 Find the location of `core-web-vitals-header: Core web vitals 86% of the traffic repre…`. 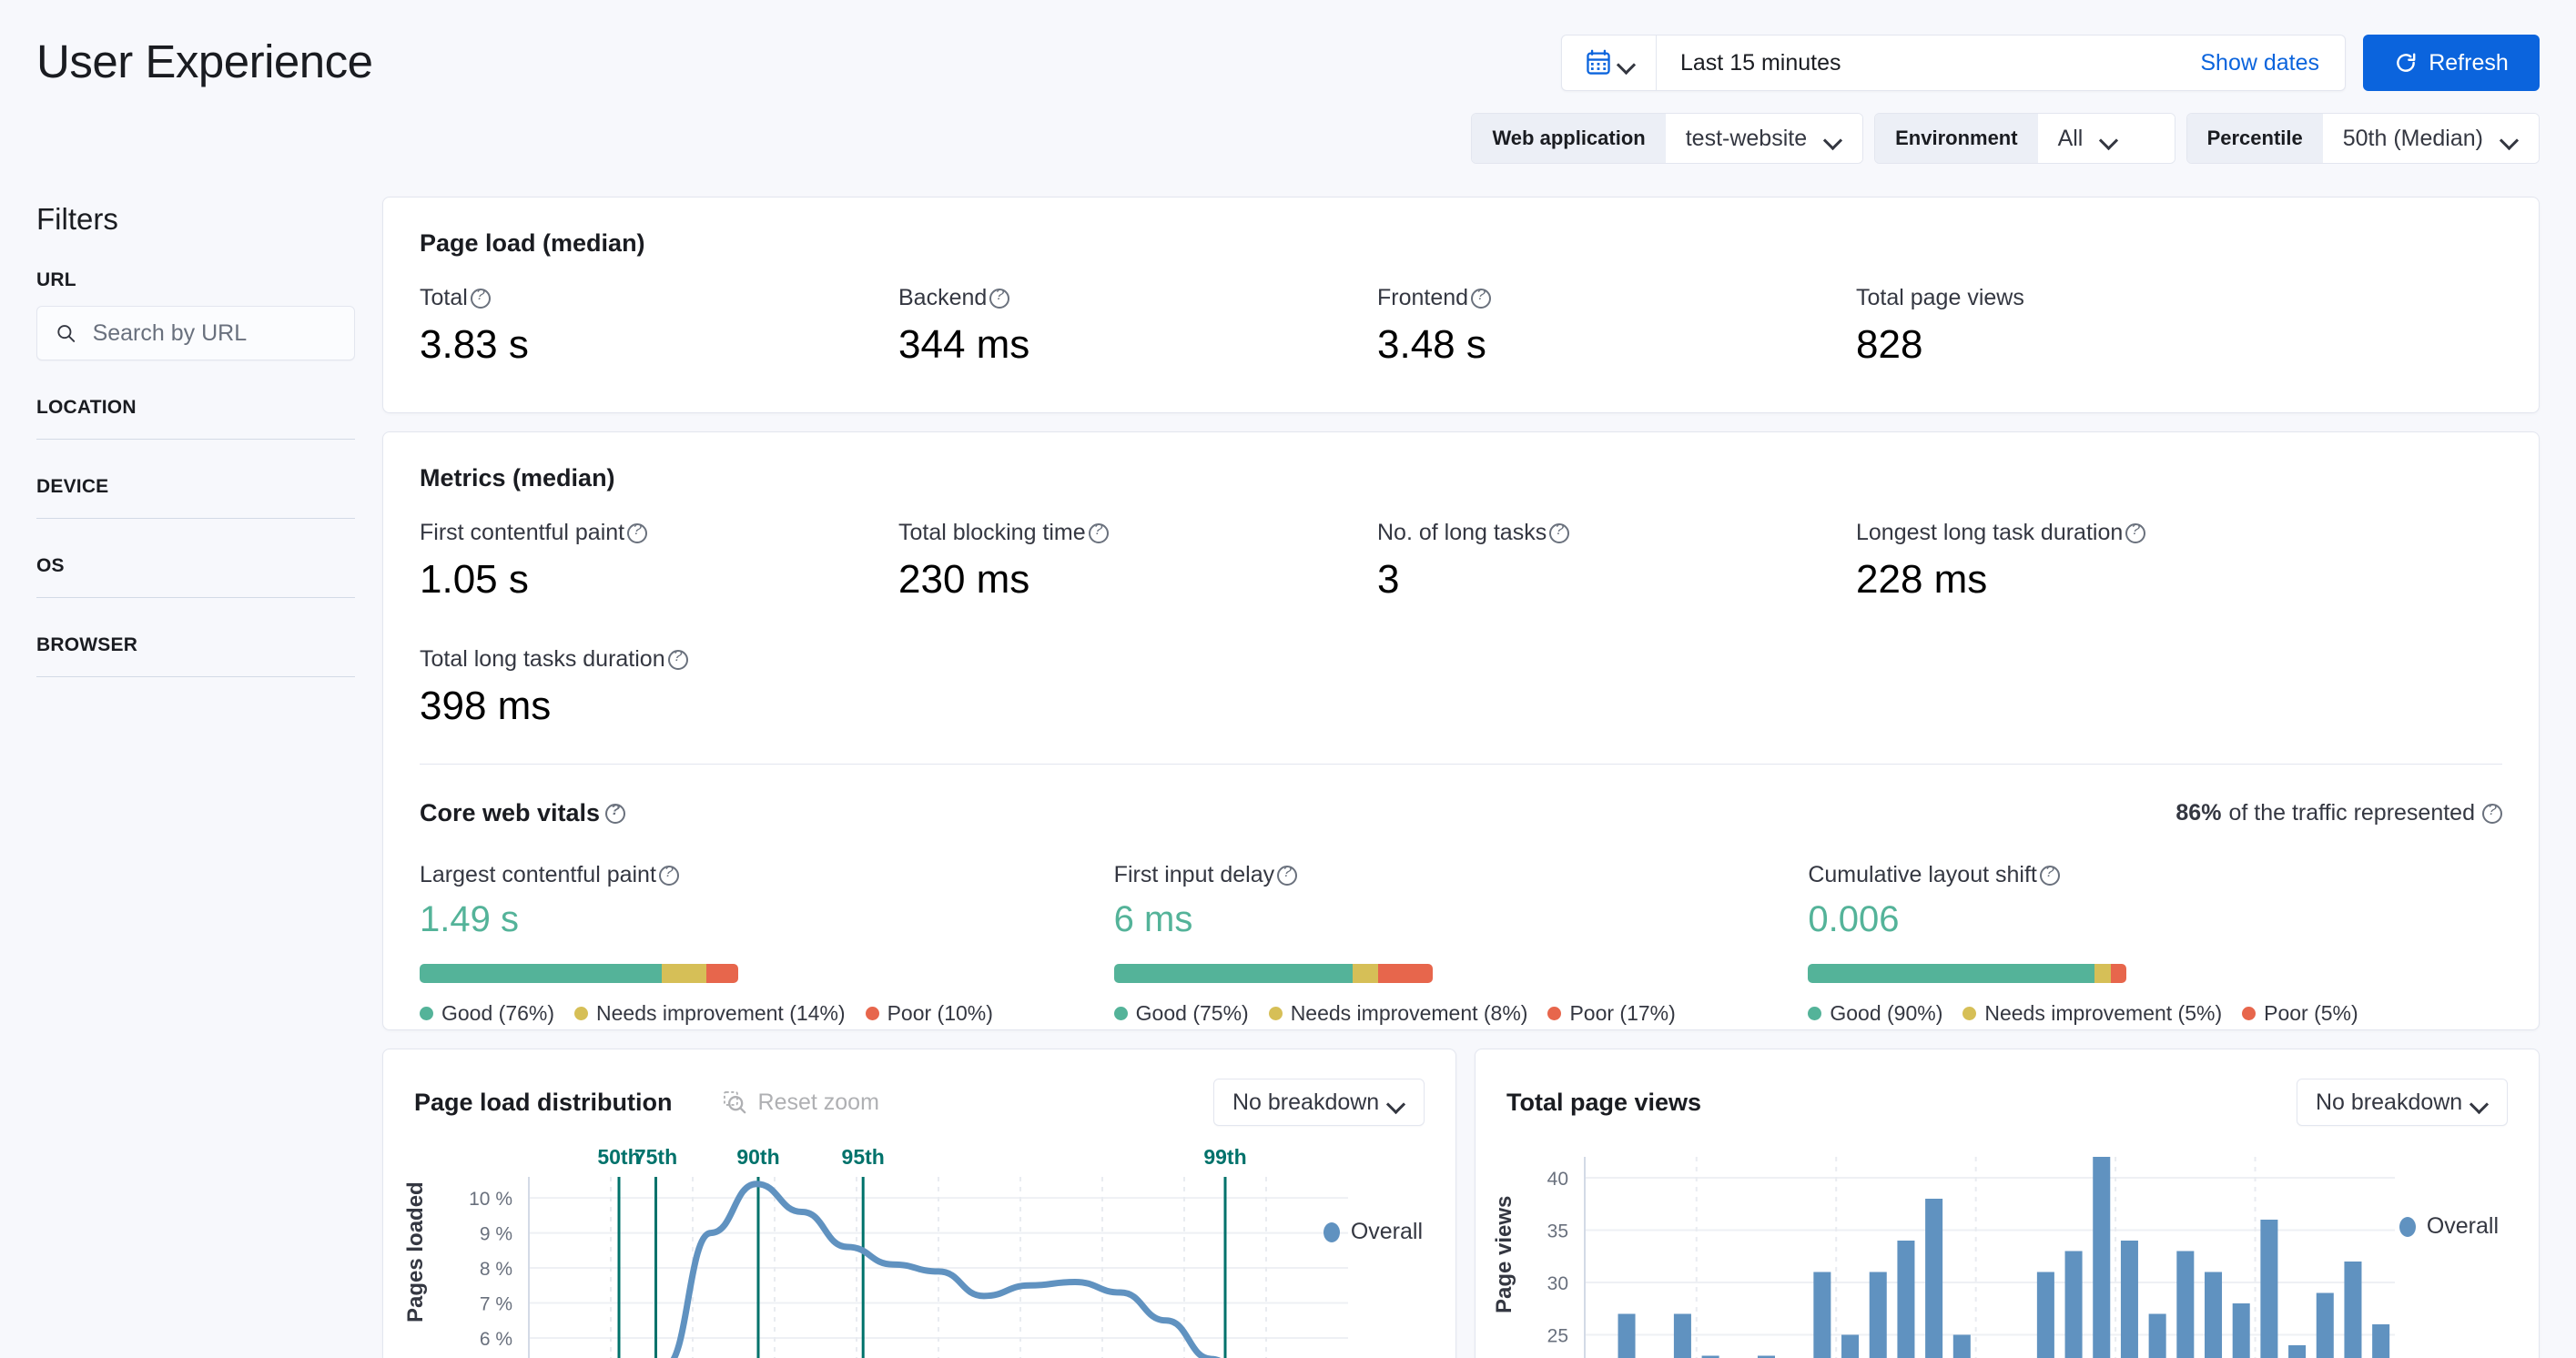

core-web-vitals-header: Core web vitals 86% of the traffic repre… is located at coordinates (1461, 813).